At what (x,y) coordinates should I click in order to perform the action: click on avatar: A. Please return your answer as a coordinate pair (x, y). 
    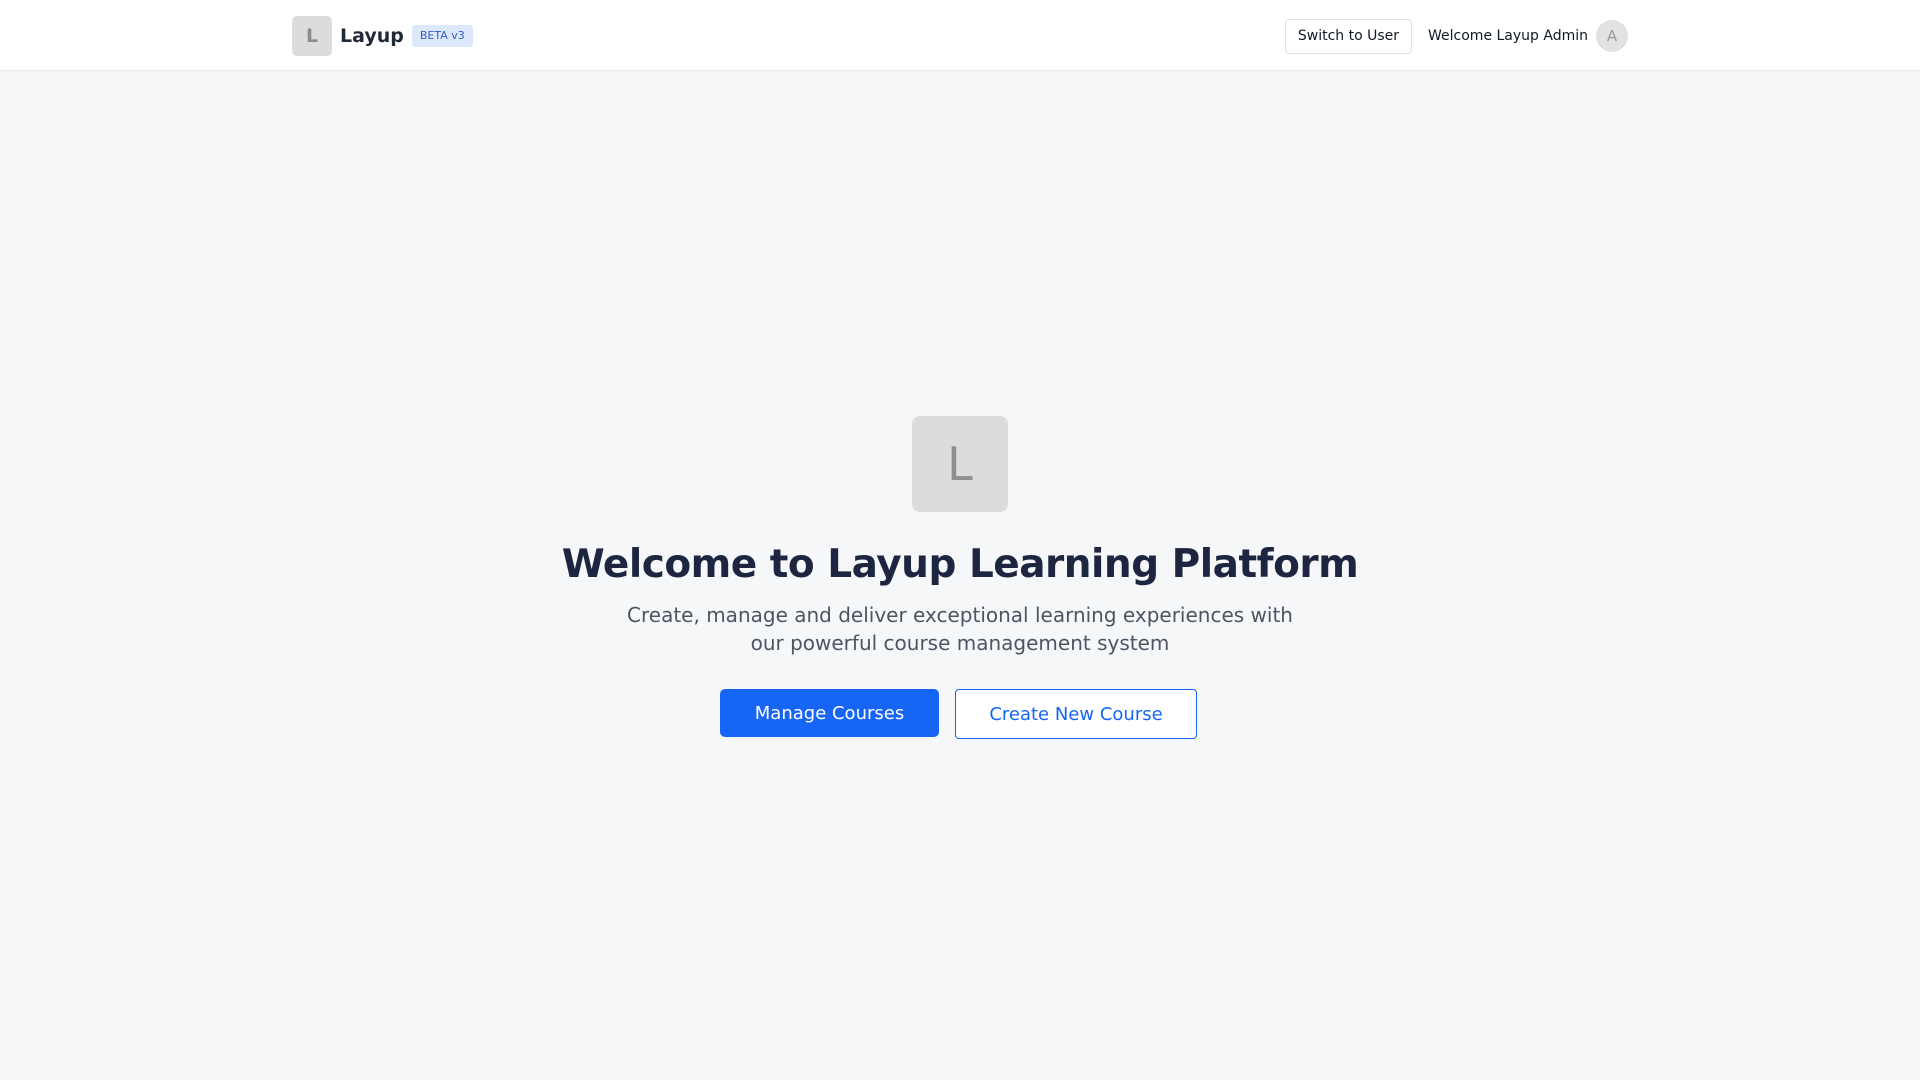
    Looking at the image, I should click on (1612, 36).